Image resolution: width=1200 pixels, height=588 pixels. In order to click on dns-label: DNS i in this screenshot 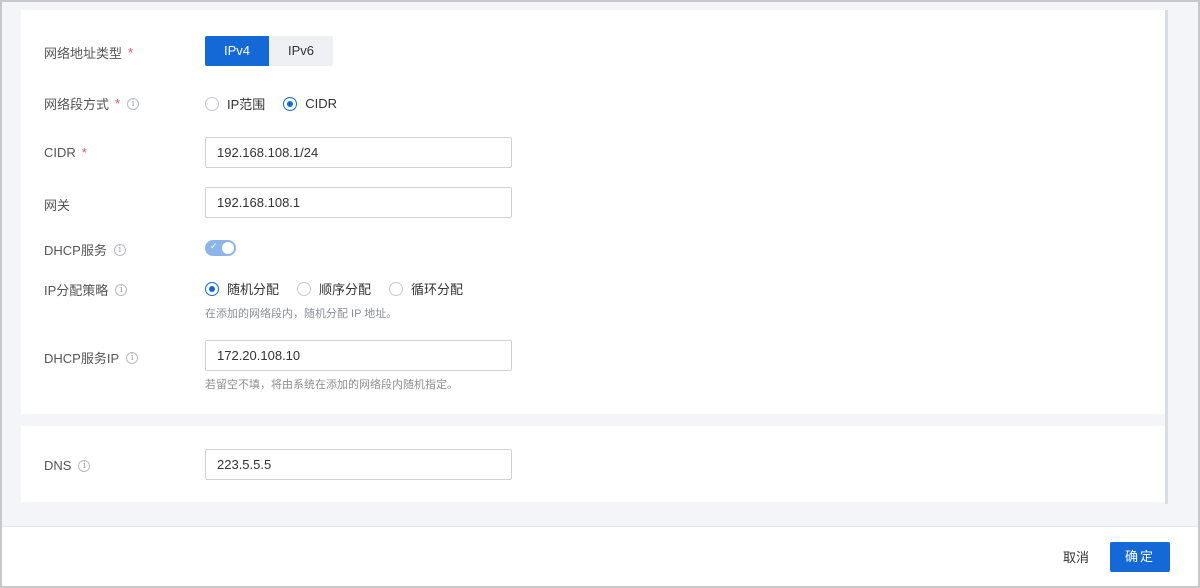, I will do `click(67, 465)`.